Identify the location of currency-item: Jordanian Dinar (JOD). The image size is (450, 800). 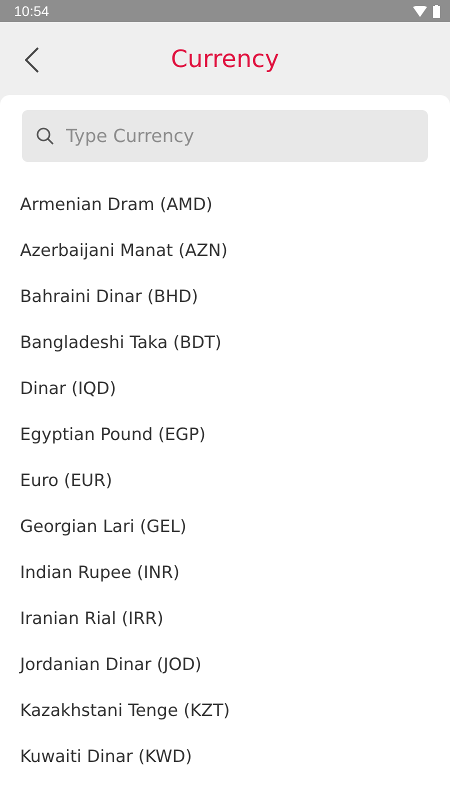
(111, 665).